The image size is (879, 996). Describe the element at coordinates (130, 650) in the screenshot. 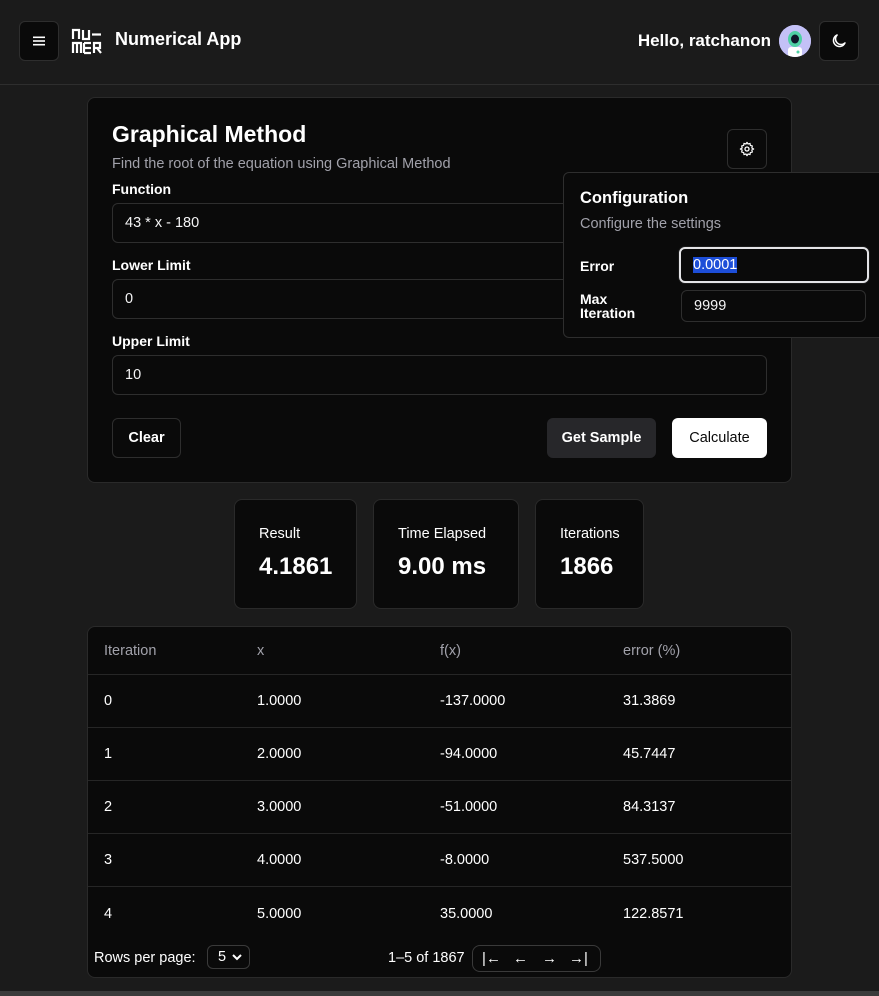

I see `column-header-iteration: Iteration` at that location.